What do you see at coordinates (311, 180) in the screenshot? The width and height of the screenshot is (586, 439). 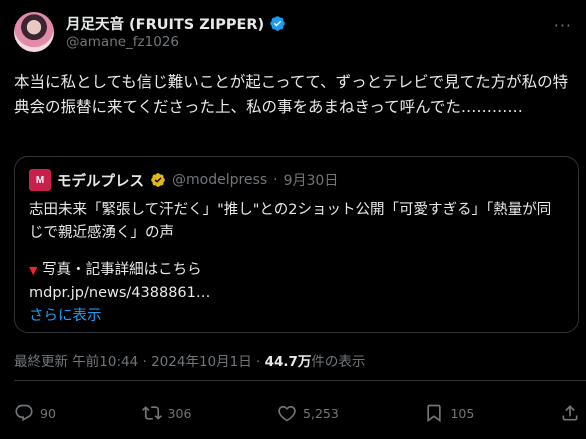 I see `quote-date: 9月30日` at bounding box center [311, 180].